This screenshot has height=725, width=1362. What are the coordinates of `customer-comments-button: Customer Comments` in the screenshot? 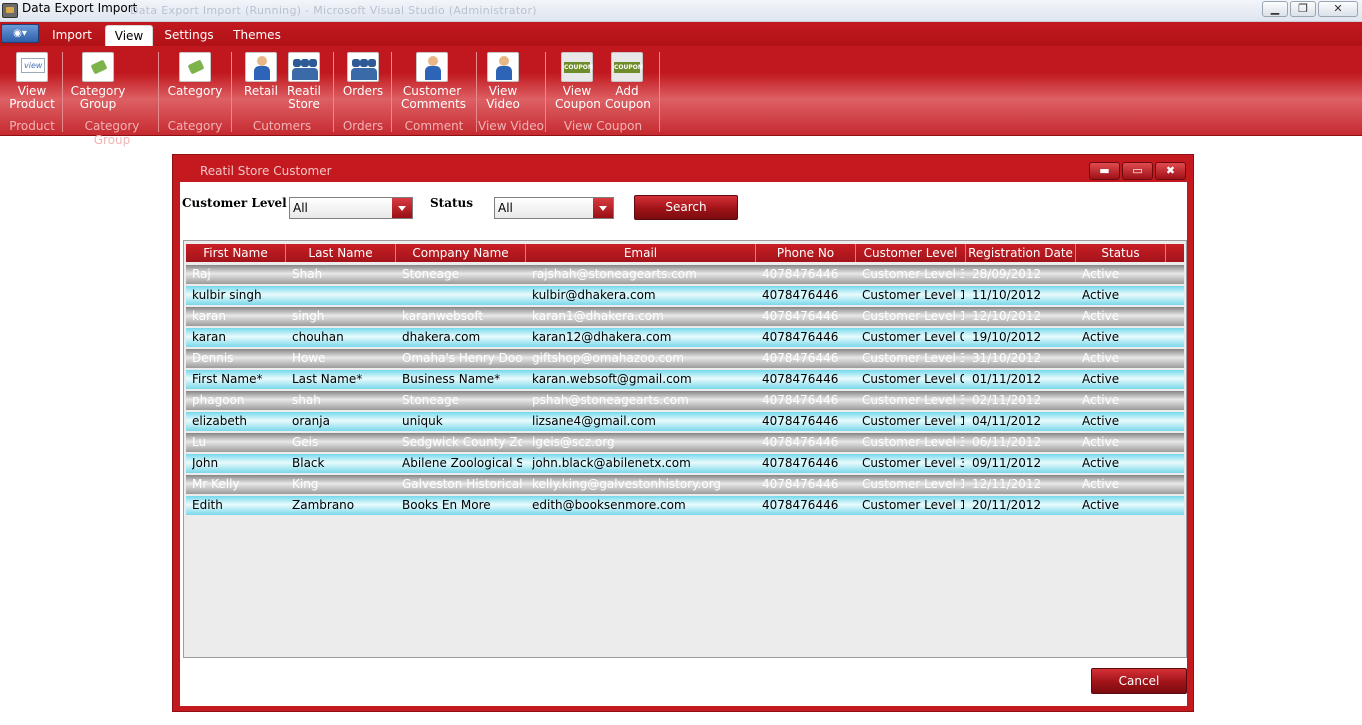 It's located at (434, 81).